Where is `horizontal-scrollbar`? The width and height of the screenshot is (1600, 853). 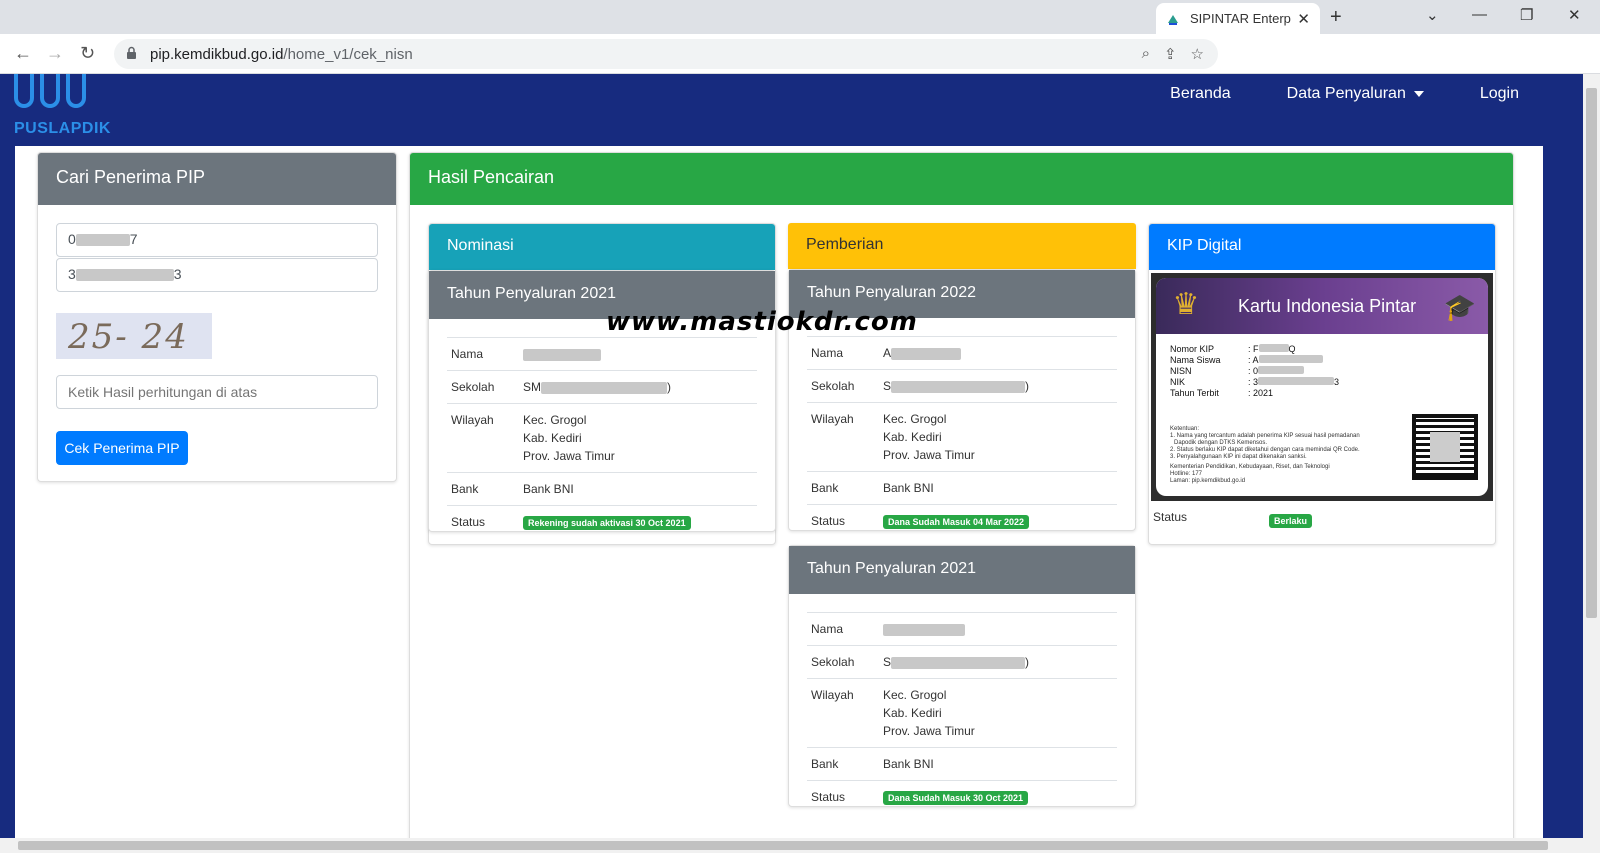 horizontal-scrollbar is located at coordinates (800, 845).